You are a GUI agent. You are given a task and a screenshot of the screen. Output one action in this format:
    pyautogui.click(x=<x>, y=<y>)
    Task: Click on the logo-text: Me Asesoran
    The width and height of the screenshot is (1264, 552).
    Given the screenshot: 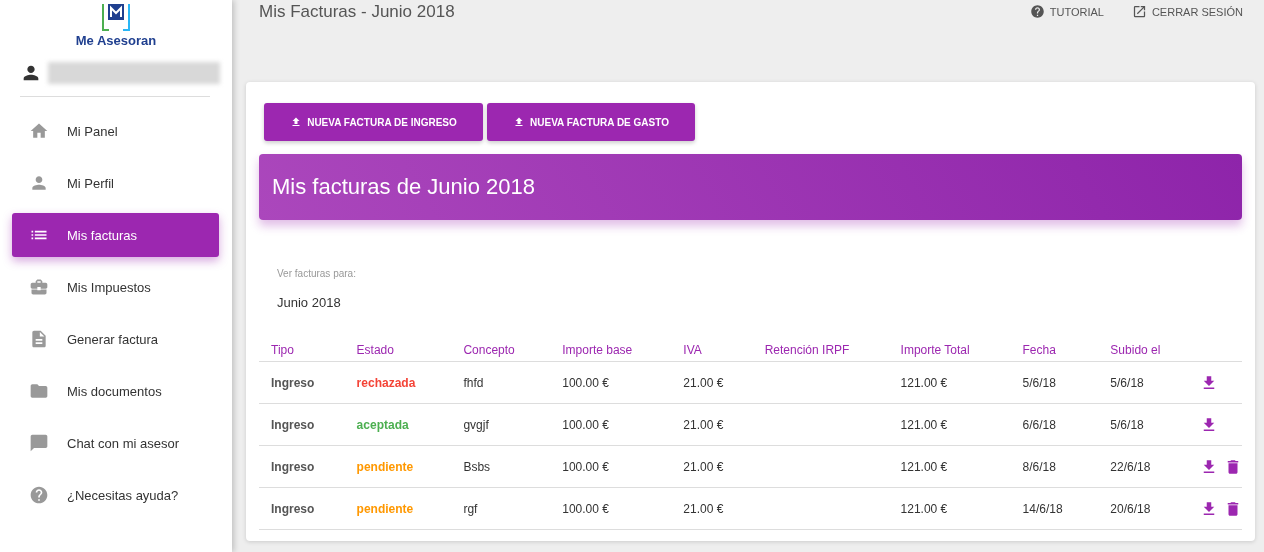 What is the action you would take?
    pyautogui.click(x=116, y=40)
    